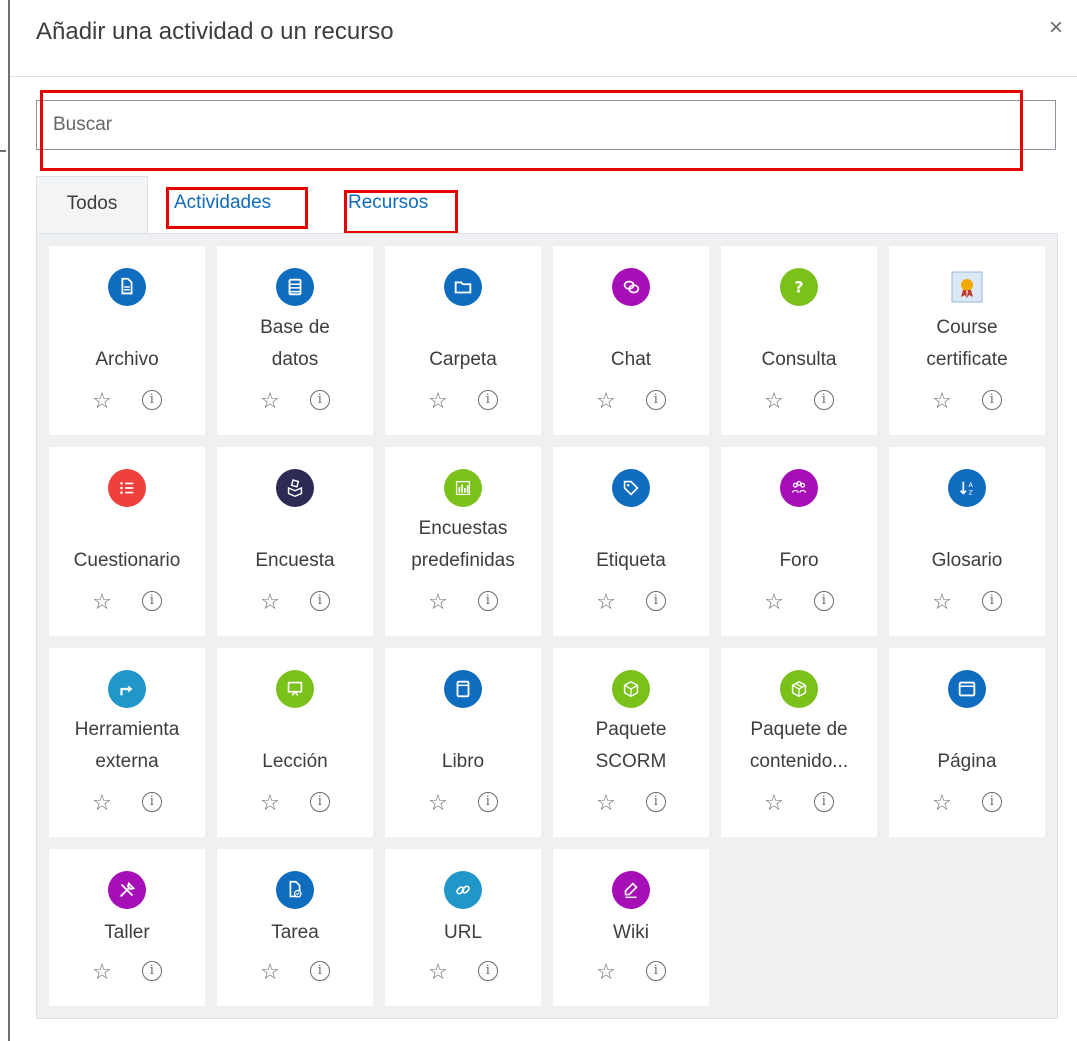 Image resolution: width=1077 pixels, height=1041 pixels. What do you see at coordinates (222, 205) in the screenshot?
I see `tab-activities: Actividades` at bounding box center [222, 205].